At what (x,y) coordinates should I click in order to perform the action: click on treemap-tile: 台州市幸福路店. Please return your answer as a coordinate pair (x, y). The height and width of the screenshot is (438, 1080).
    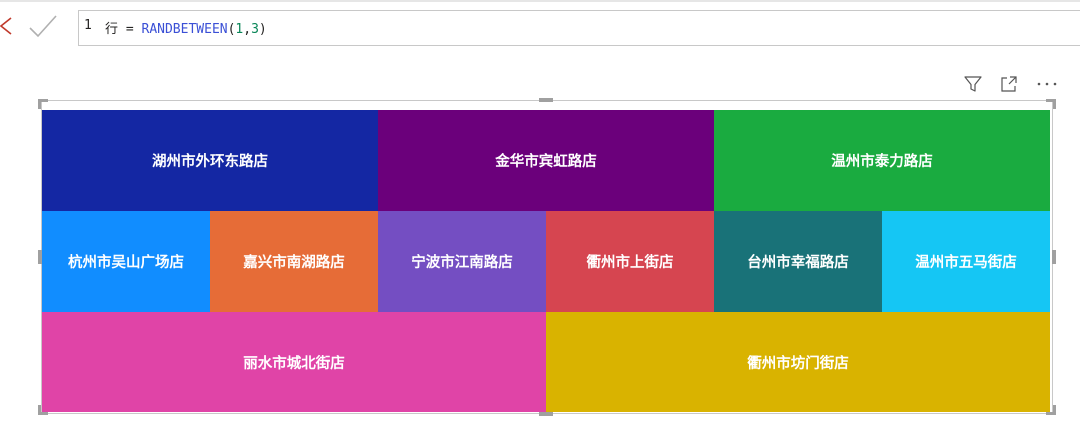
    Looking at the image, I should click on (798, 261).